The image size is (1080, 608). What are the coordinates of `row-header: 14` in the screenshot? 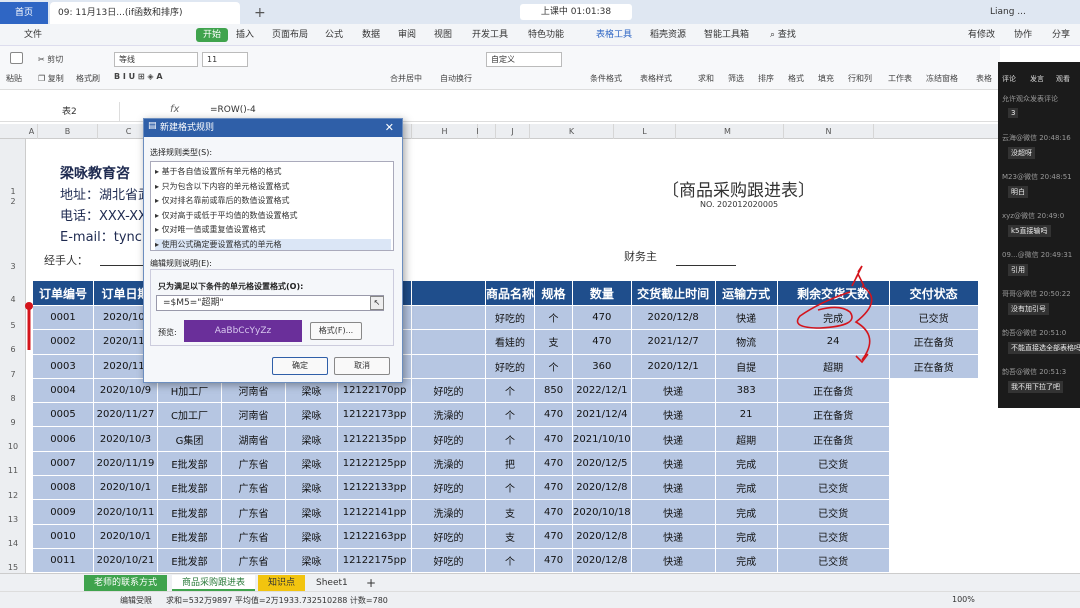 It's located at (13, 543).